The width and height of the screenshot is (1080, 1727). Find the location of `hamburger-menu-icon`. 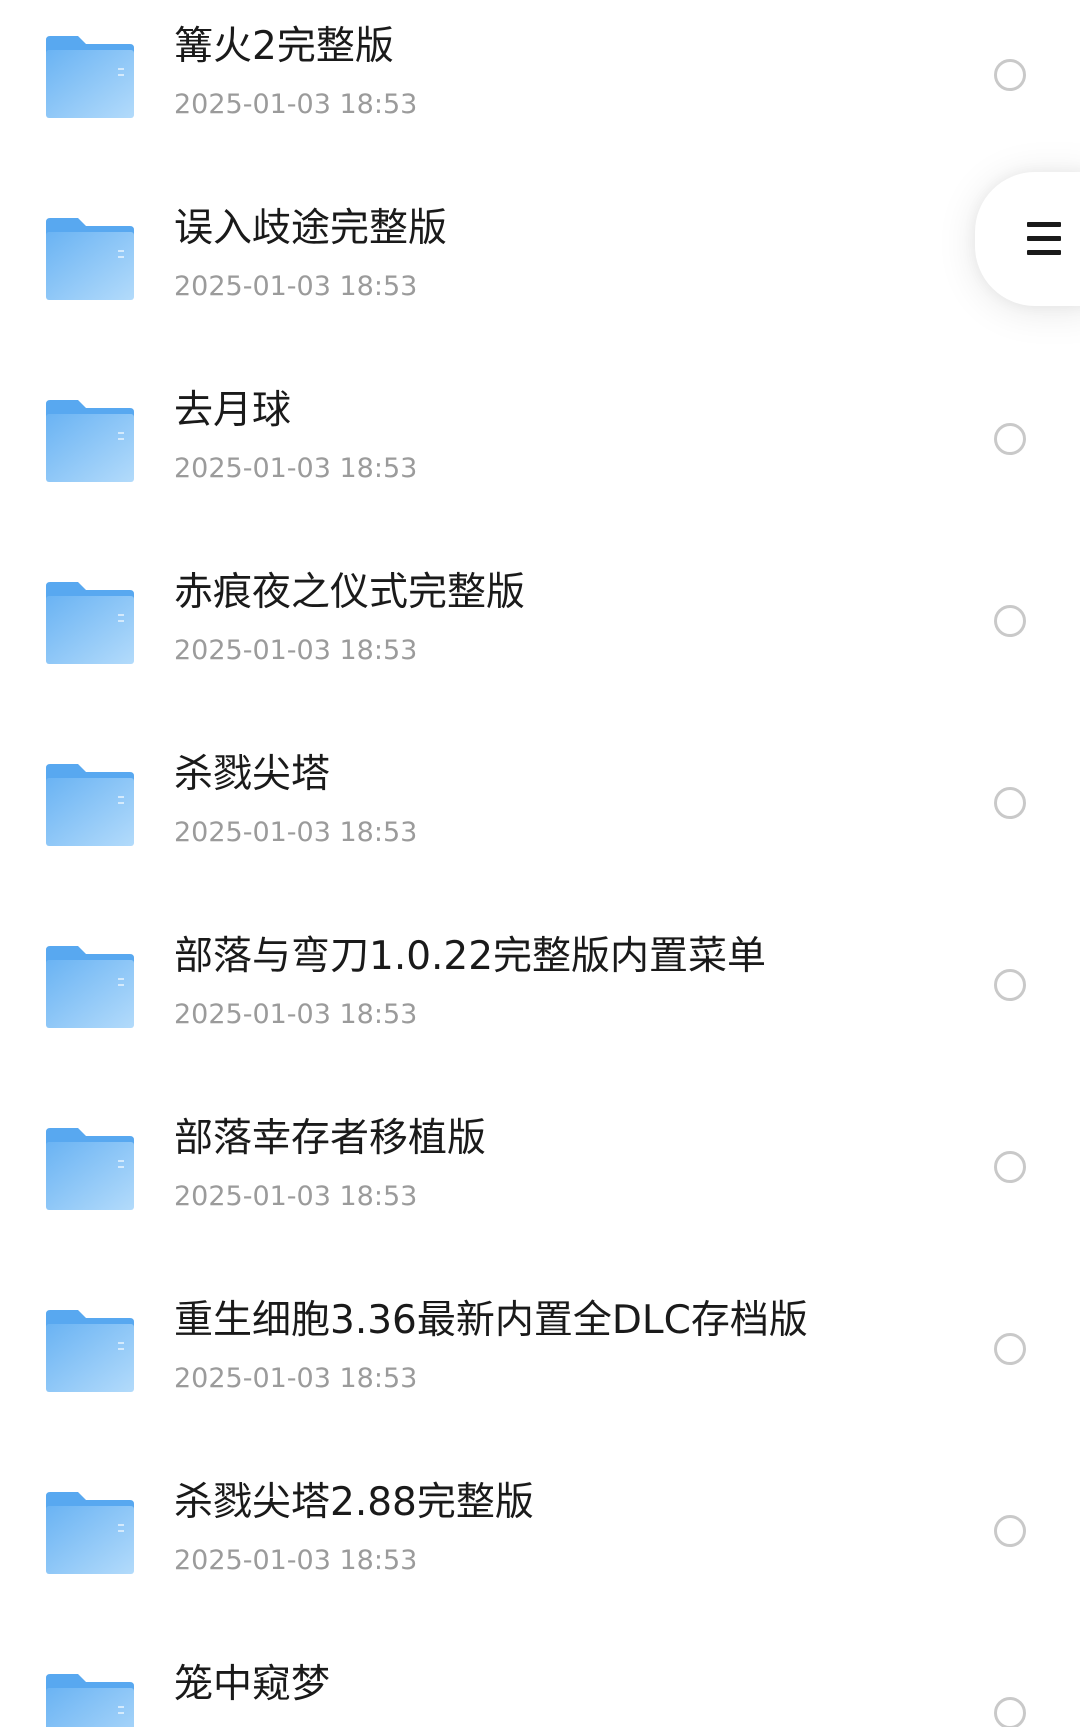

hamburger-menu-icon is located at coordinates (1044, 239).